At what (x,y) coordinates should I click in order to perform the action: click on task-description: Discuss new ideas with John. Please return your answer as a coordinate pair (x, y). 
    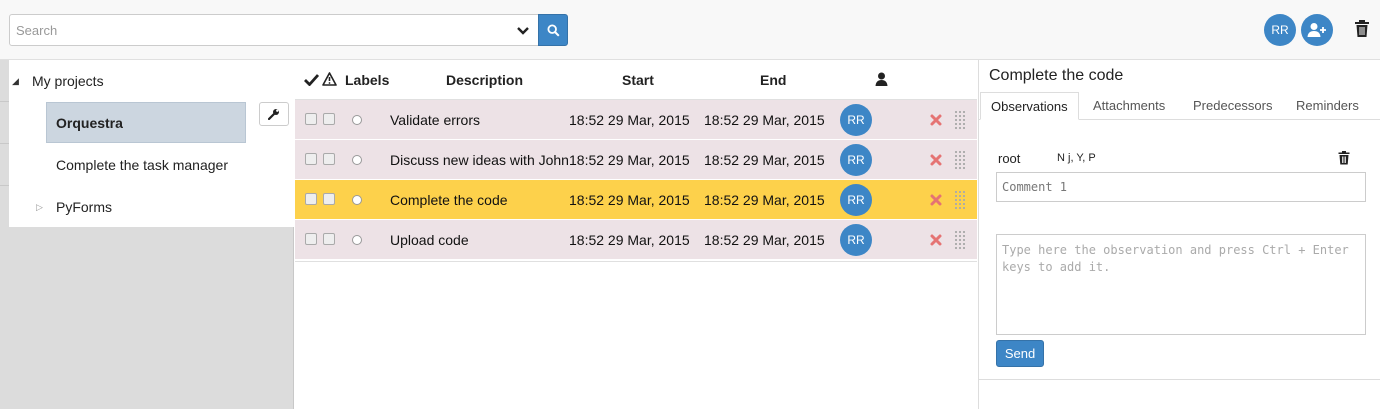
    Looking at the image, I should click on (479, 160).